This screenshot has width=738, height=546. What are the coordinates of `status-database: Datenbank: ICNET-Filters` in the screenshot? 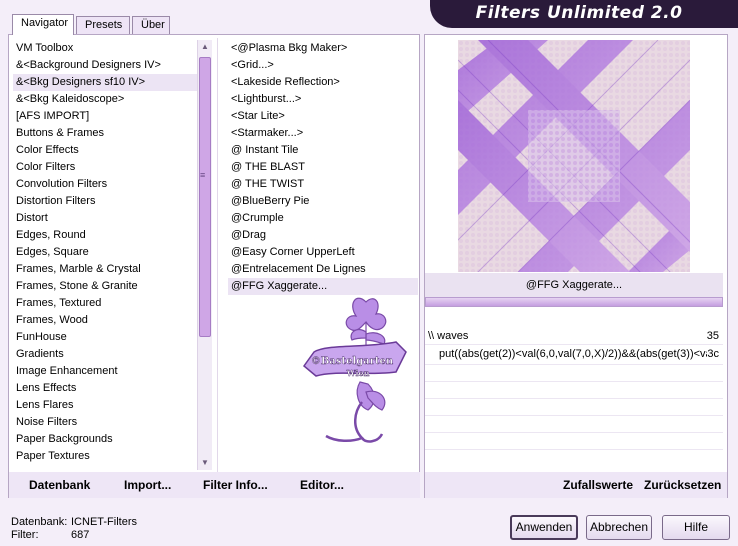 It's located at (74, 522).